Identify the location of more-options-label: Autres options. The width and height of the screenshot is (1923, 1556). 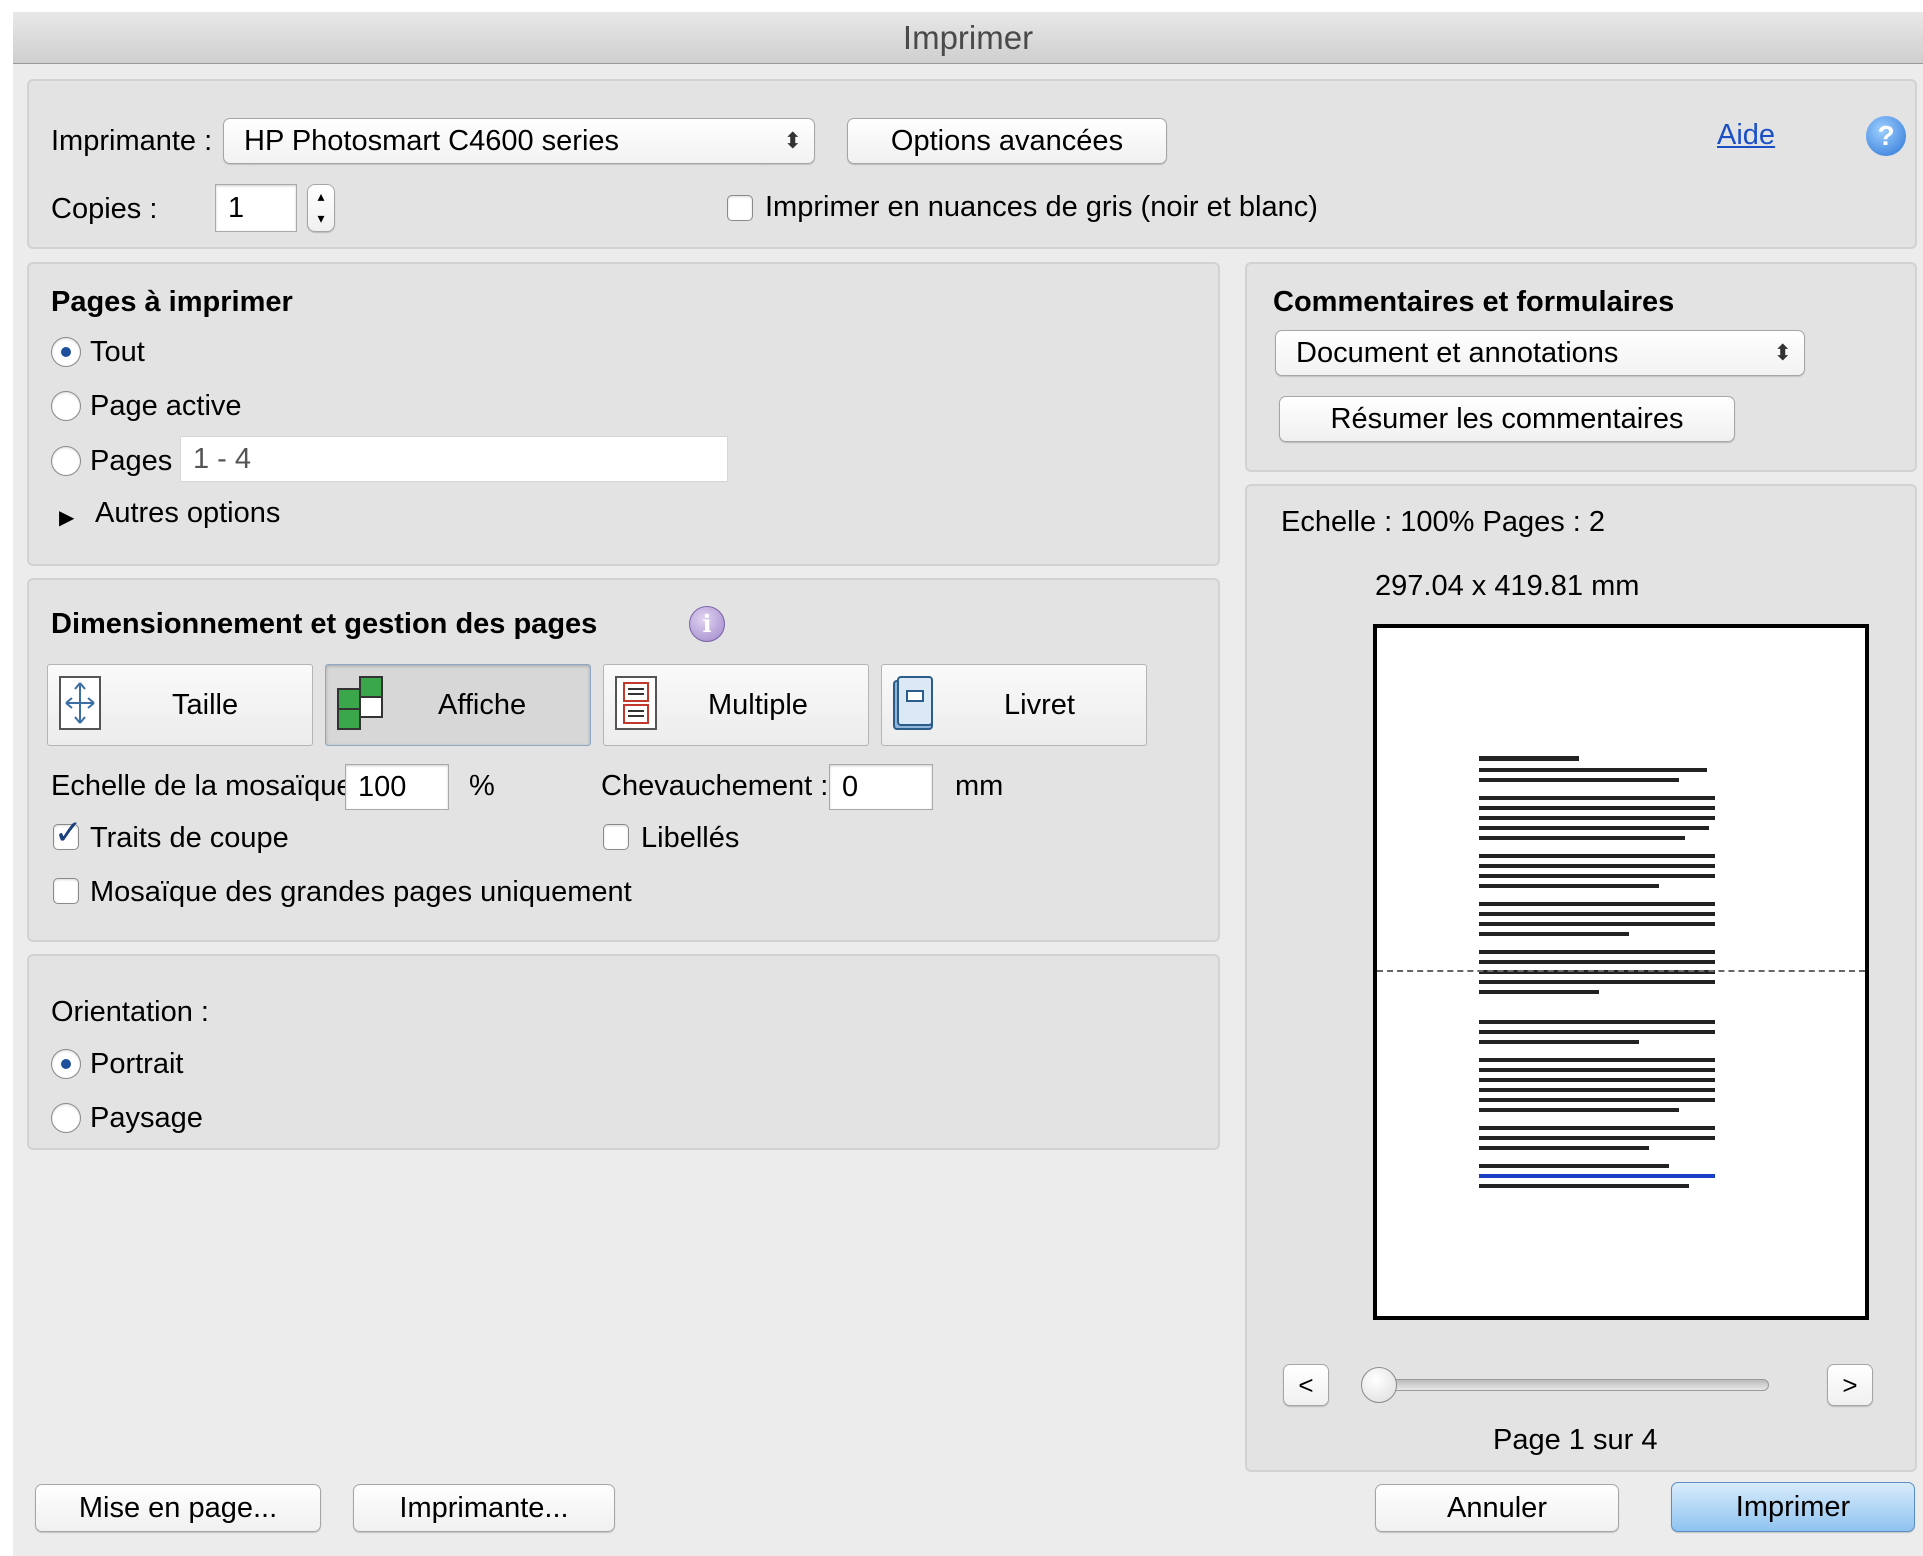
(187, 513).